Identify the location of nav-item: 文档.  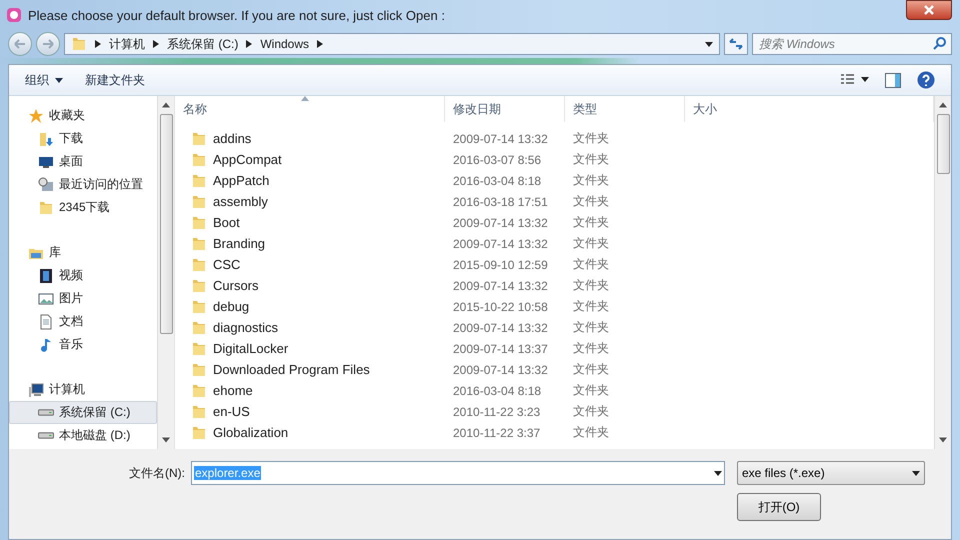
(83, 321).